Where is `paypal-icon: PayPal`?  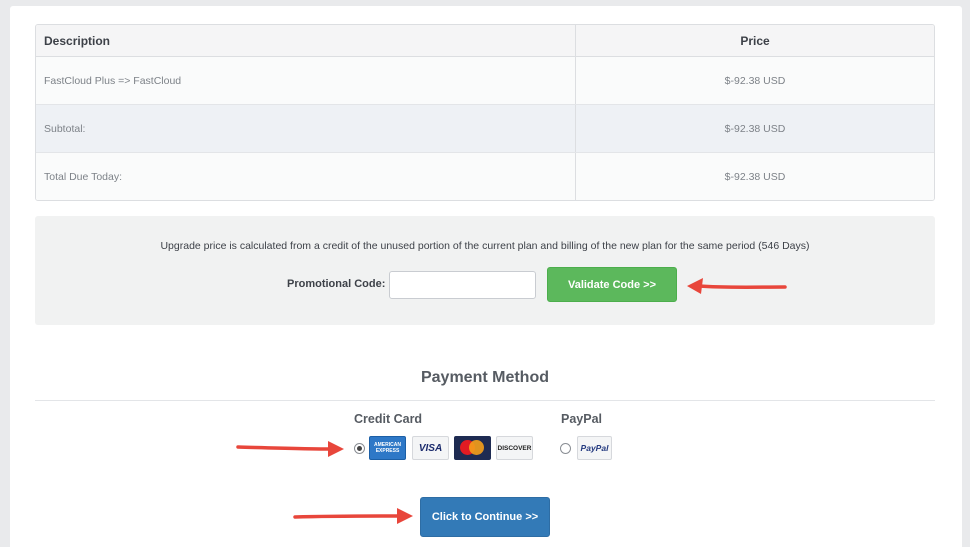 paypal-icon: PayPal is located at coordinates (594, 448).